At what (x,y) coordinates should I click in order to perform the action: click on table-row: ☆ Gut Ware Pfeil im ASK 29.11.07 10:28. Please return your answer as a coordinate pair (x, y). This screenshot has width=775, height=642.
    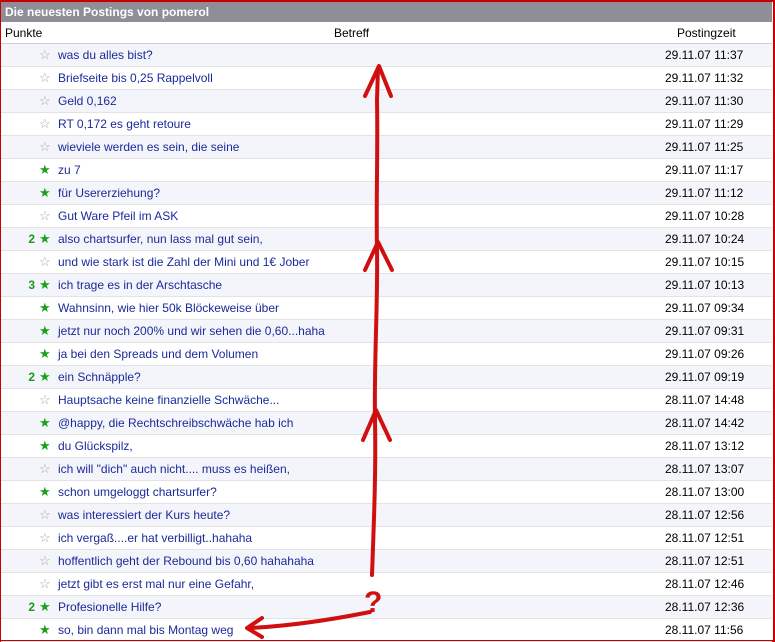
    Looking at the image, I should click on (386, 216).